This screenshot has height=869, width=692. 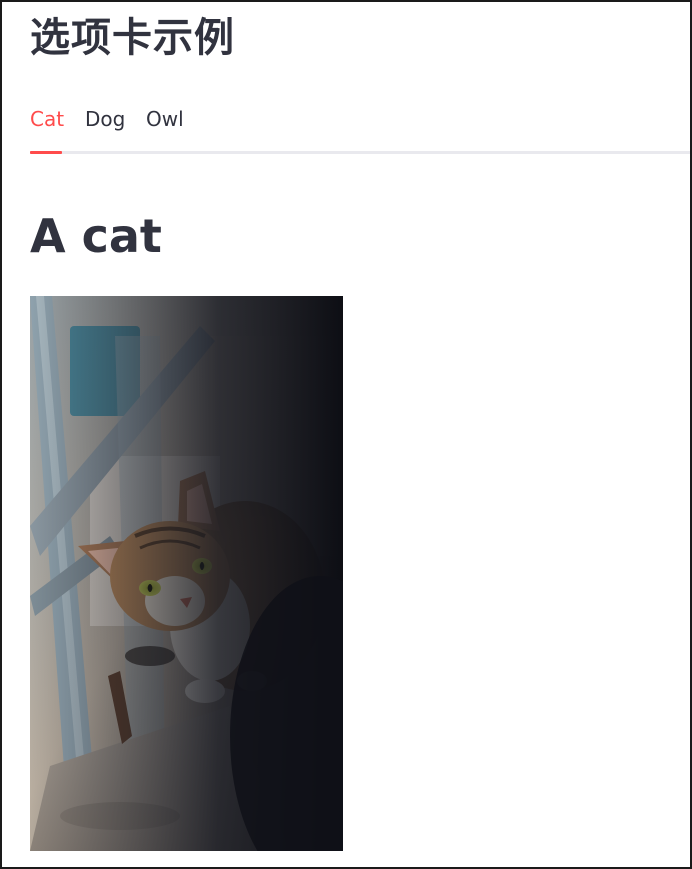 I want to click on tab-owl: Owl, so click(x=166, y=129).